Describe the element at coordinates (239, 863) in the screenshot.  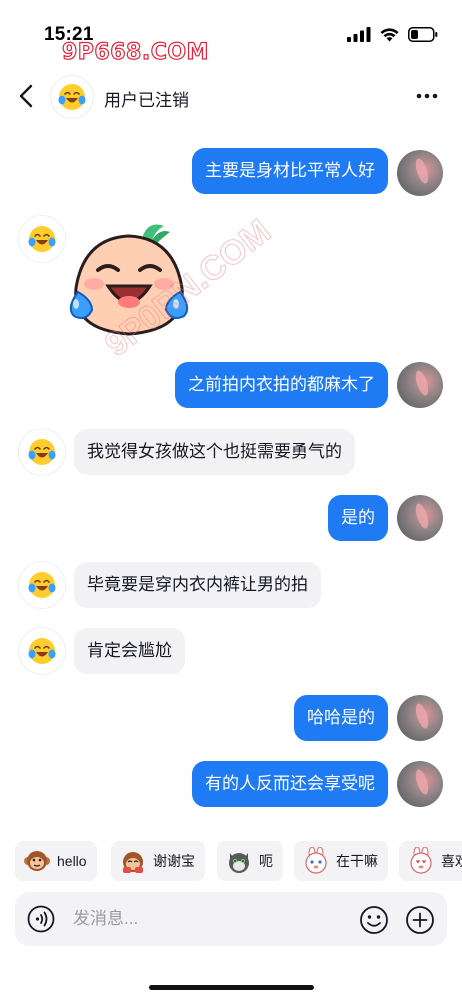
I see `cat-emoji-icon` at that location.